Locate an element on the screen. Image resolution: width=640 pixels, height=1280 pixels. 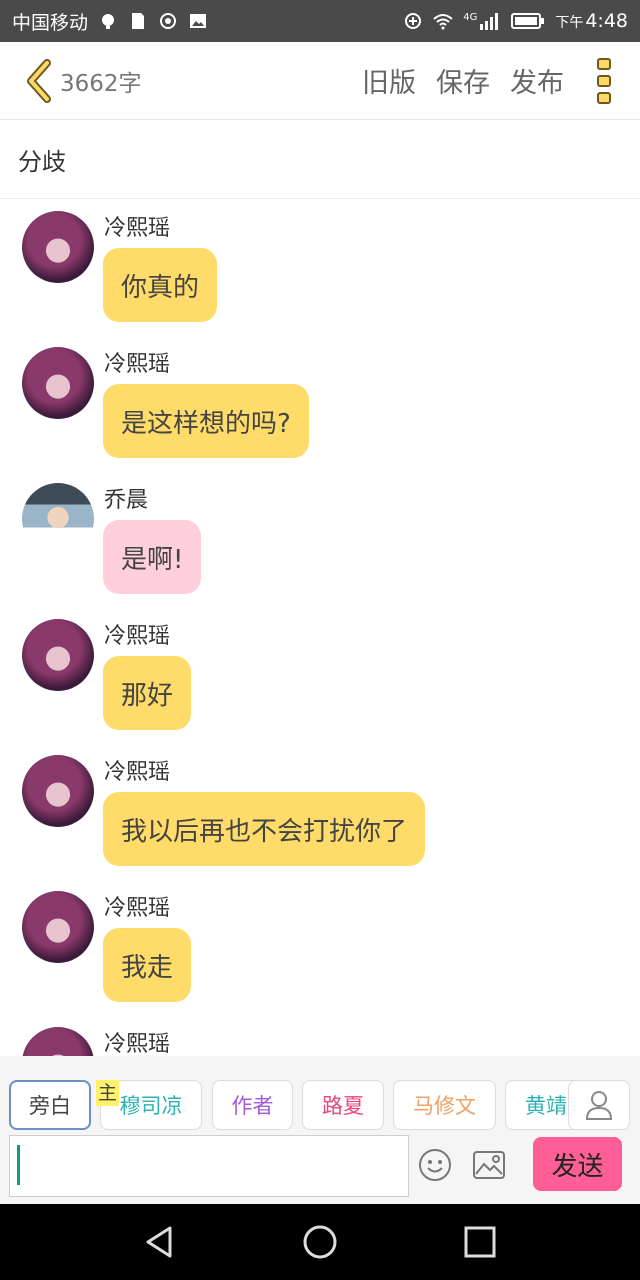
publish-button: 发布 is located at coordinates (537, 80).